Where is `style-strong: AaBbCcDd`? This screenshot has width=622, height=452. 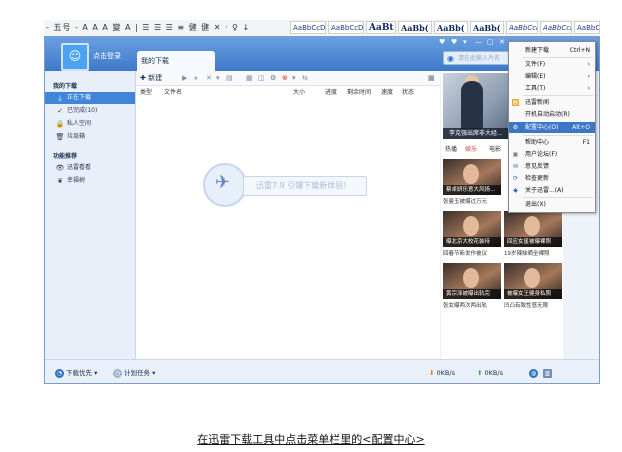 style-strong: AaBbCcDd is located at coordinates (587, 27).